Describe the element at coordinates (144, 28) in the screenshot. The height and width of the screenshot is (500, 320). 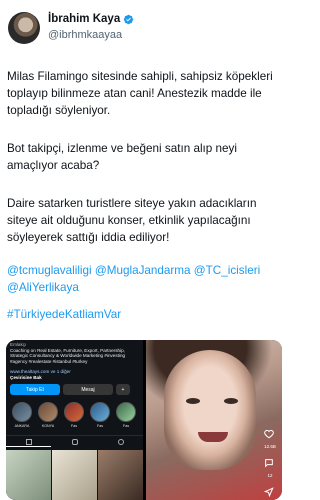
I see `tweet-header: İbrahim Kaya @ibrhmkaayaa` at that location.